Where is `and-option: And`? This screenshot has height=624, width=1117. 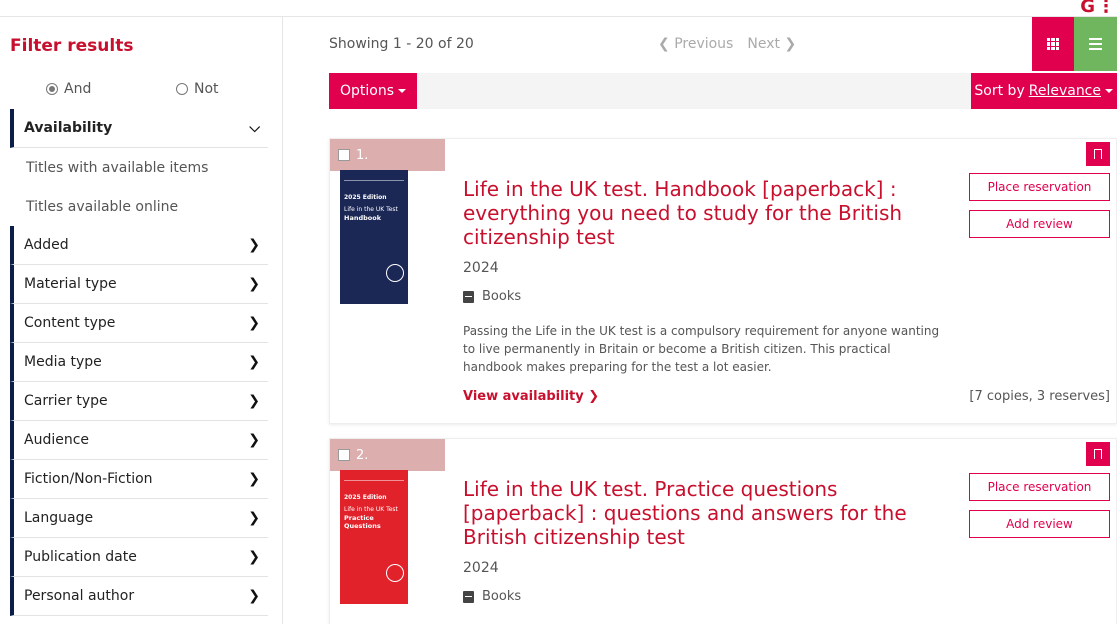 and-option: And is located at coordinates (68, 89).